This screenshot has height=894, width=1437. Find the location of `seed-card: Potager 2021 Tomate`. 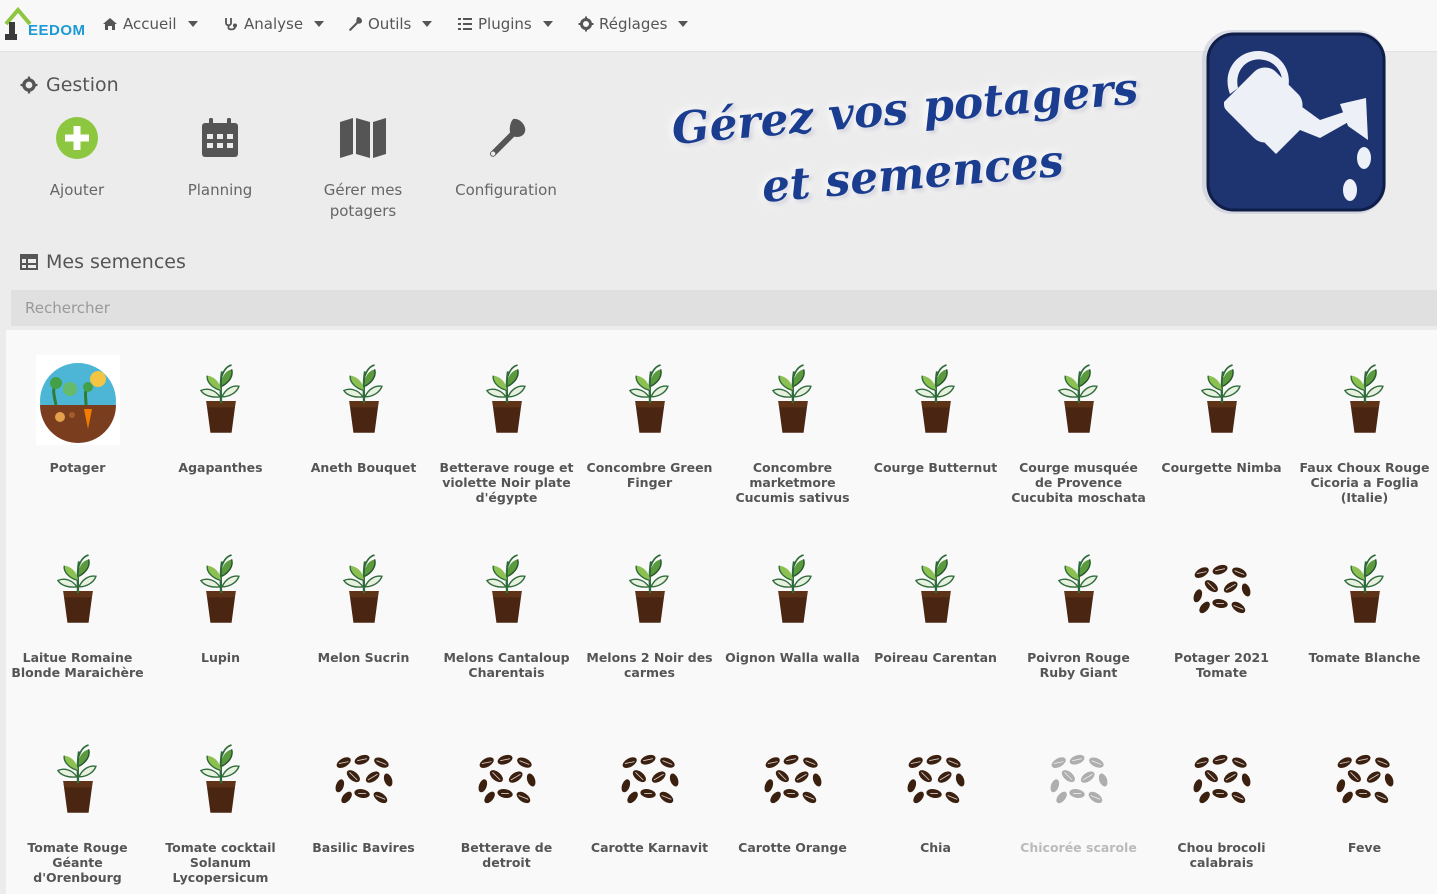

seed-card: Potager 2021 Tomate is located at coordinates (1221, 610).